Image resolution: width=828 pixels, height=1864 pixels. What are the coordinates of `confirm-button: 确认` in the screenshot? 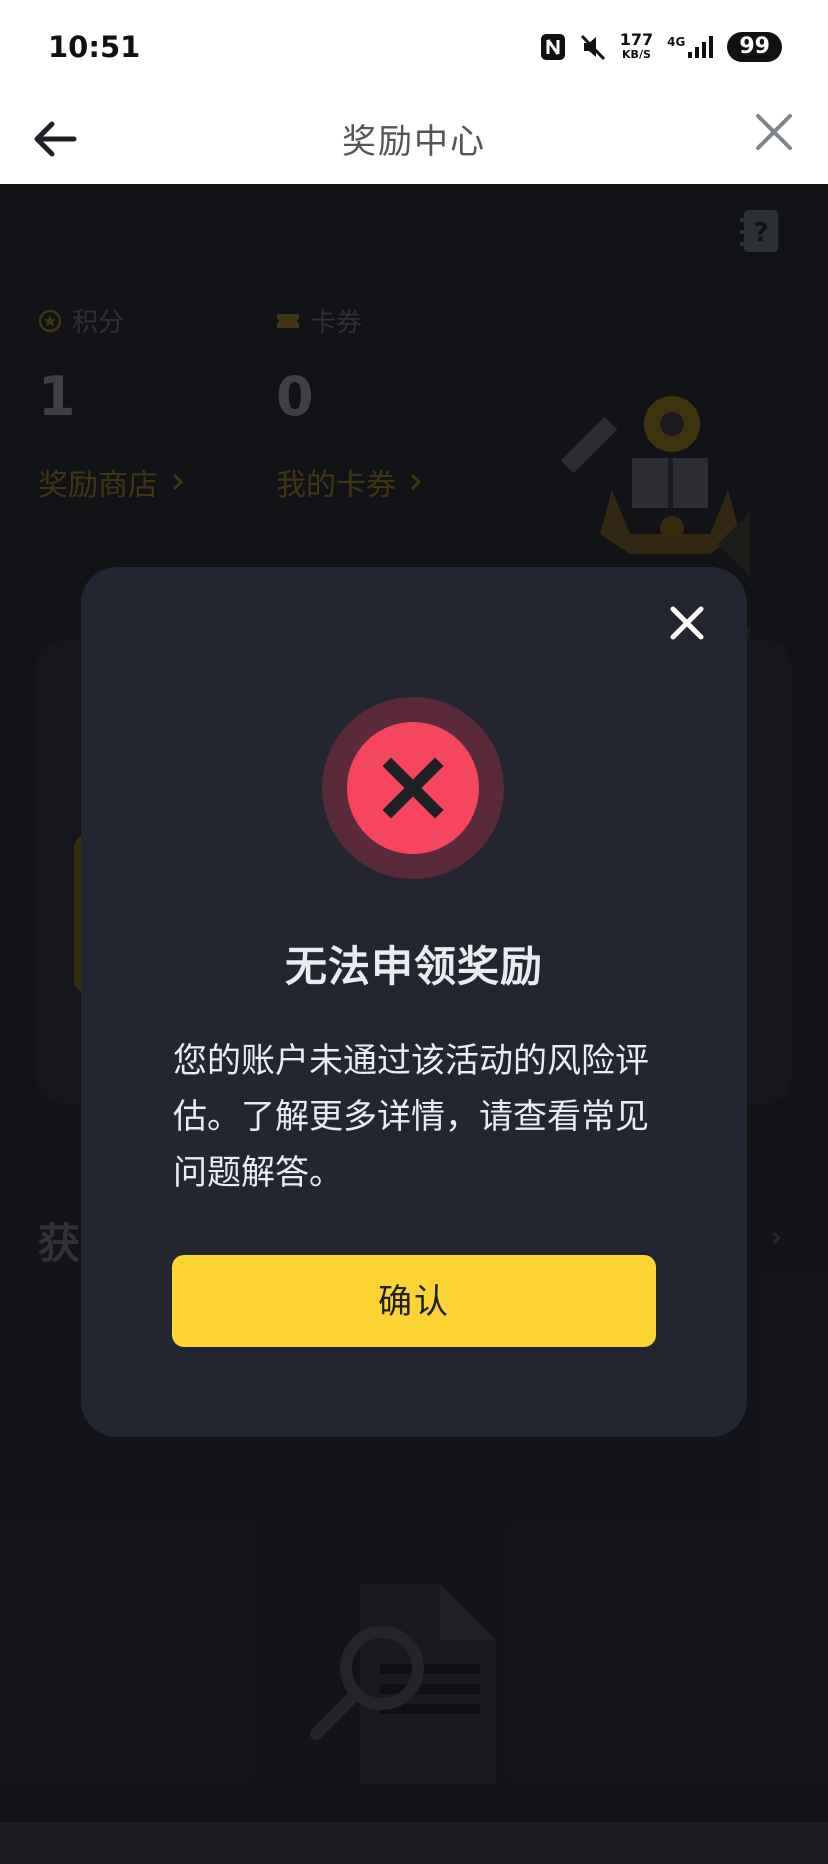 It's located at (414, 1301).